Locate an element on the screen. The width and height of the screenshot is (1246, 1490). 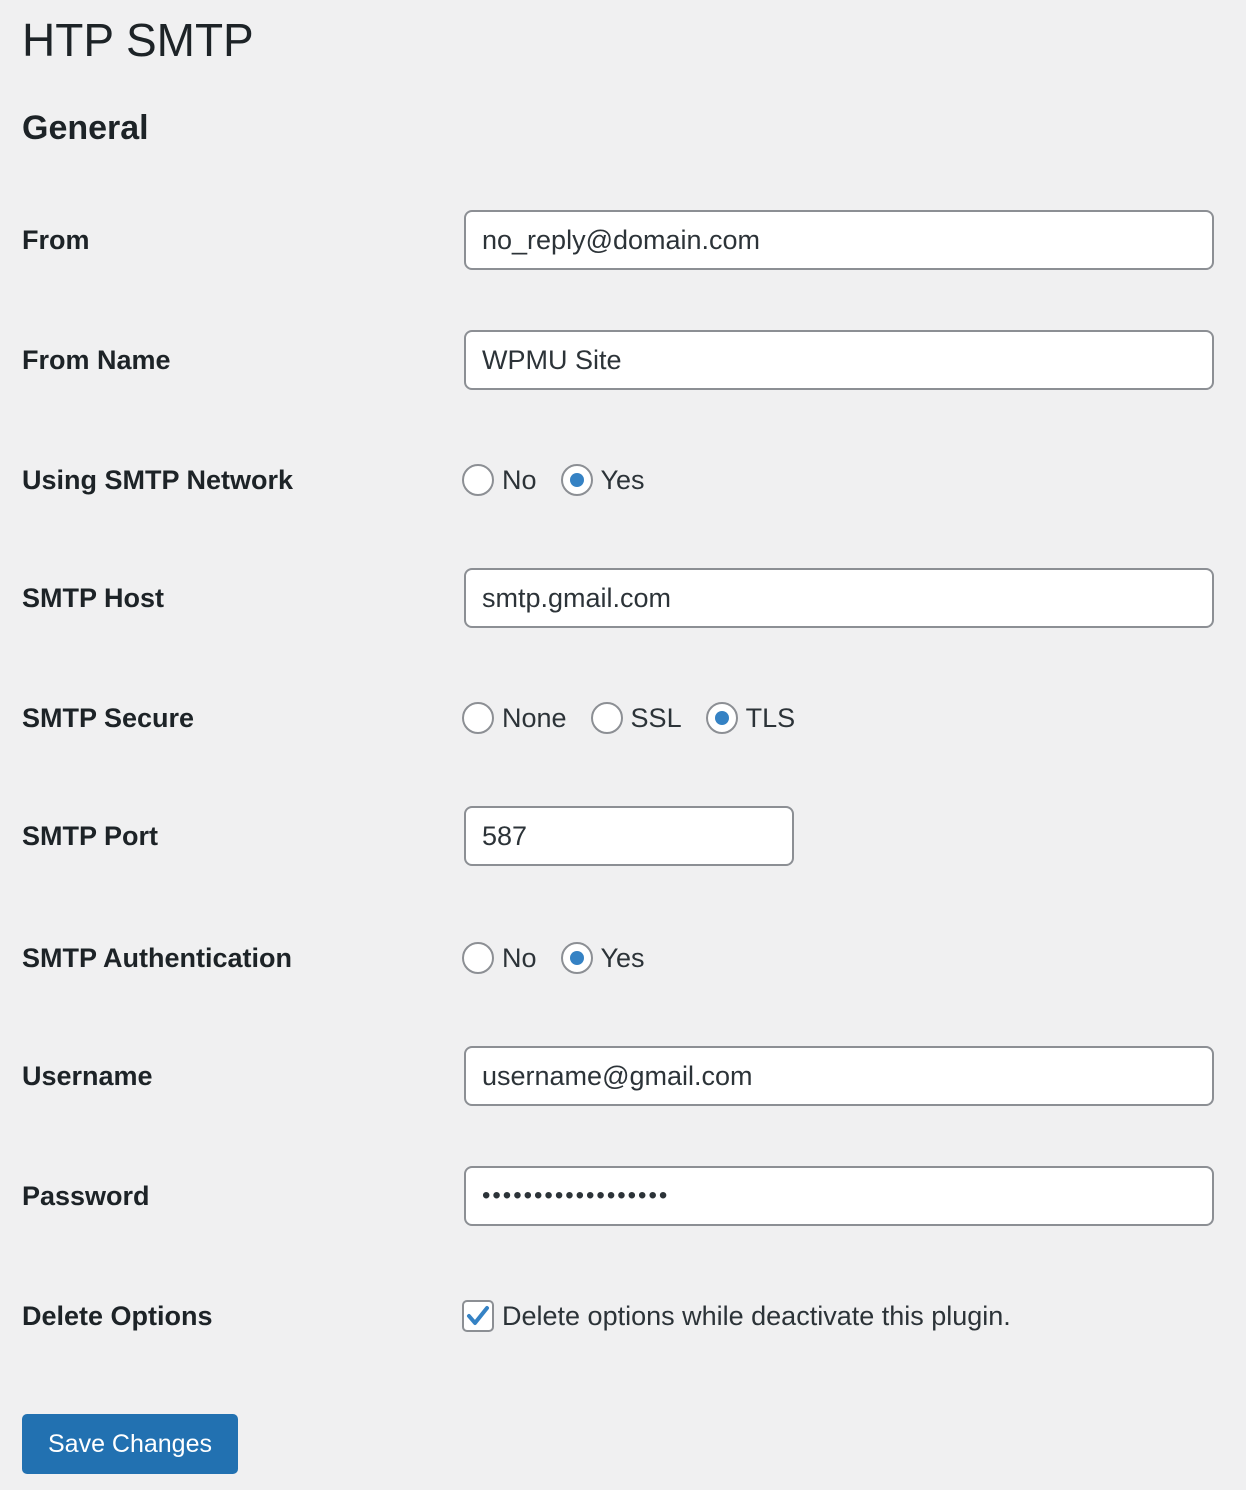
row-smtp-network: Using SMTP Network No Yes is located at coordinates (623, 480).